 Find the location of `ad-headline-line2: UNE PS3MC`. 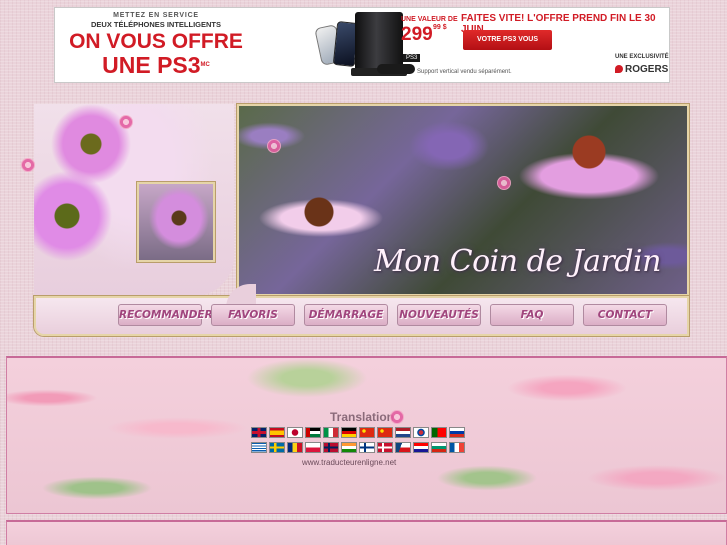

ad-headline-line2: UNE PS3MC is located at coordinates (156, 65).